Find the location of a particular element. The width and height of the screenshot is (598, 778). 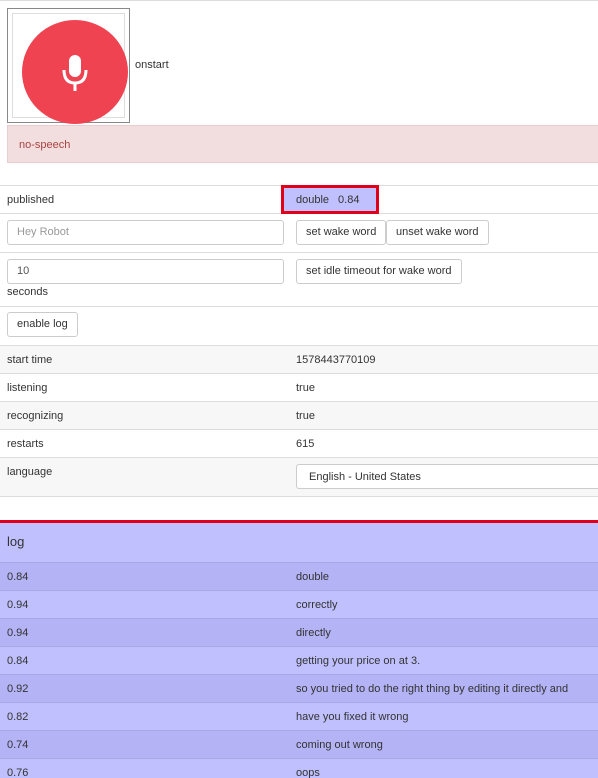

info-row-start-time: start time 1578443770109 is located at coordinates (299, 359).